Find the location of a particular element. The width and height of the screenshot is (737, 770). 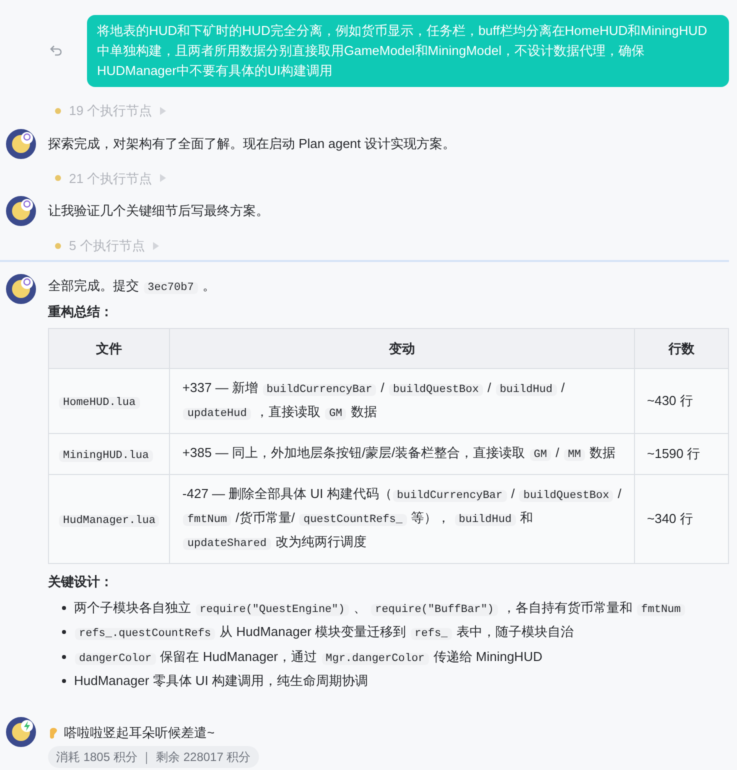

bullet-text: 两个子模块各自独立 require("QuestEngine") 、 require("BuffBar") ，各自持有货币常量和 fmtNum is located at coordinates (380, 608).